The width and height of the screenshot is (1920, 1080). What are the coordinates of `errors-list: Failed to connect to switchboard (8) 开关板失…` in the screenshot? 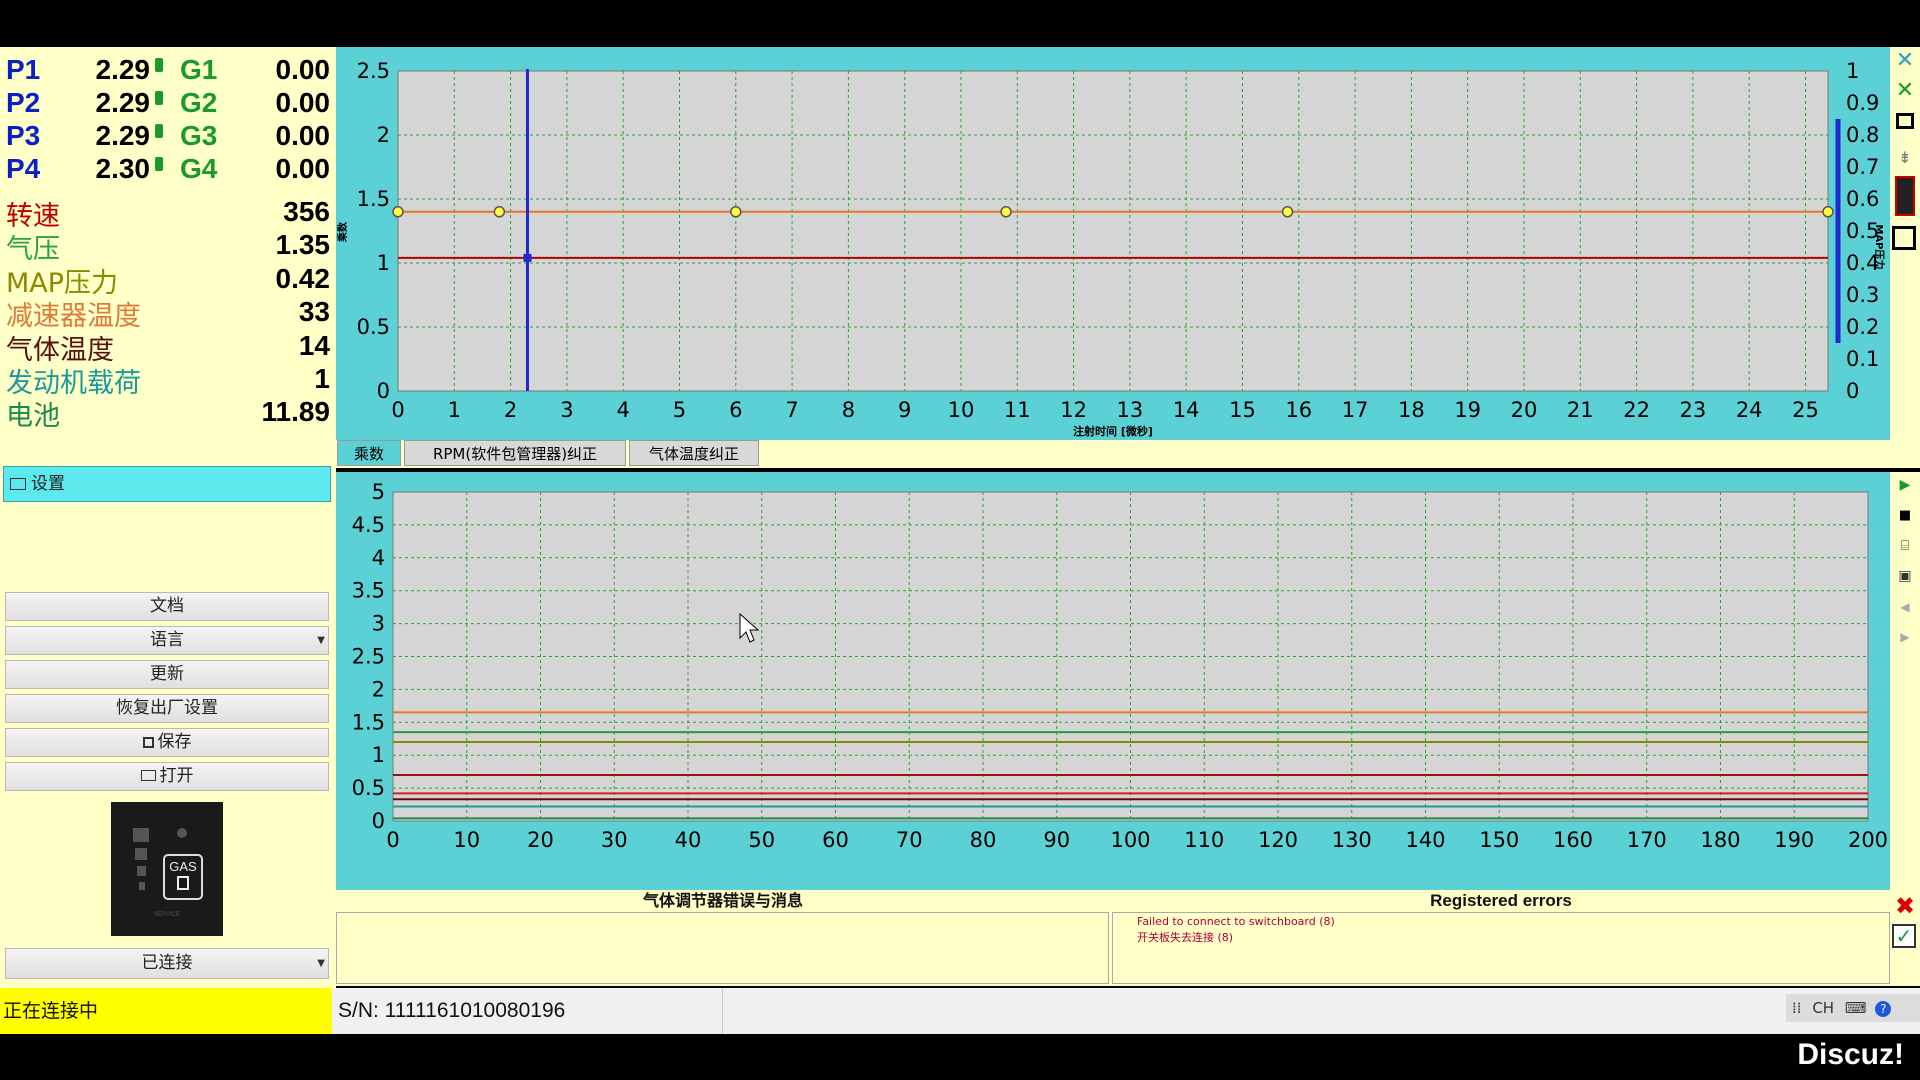 It's located at (1236, 930).